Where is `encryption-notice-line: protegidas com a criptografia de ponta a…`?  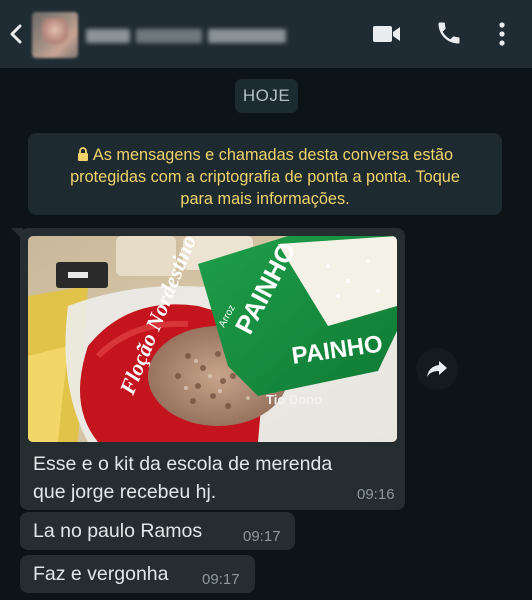
encryption-notice-line: protegidas com a criptografia de ponta a… is located at coordinates (265, 177).